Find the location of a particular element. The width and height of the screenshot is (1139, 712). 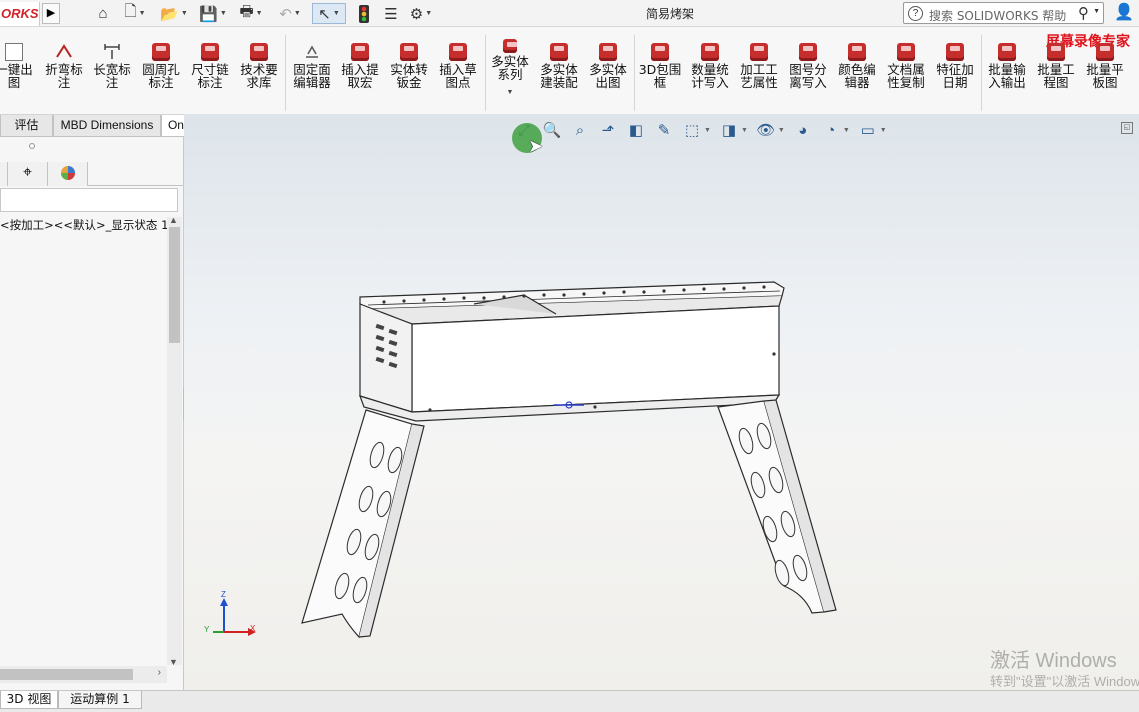

button-label: 实体转 钣金 is located at coordinates (409, 76).